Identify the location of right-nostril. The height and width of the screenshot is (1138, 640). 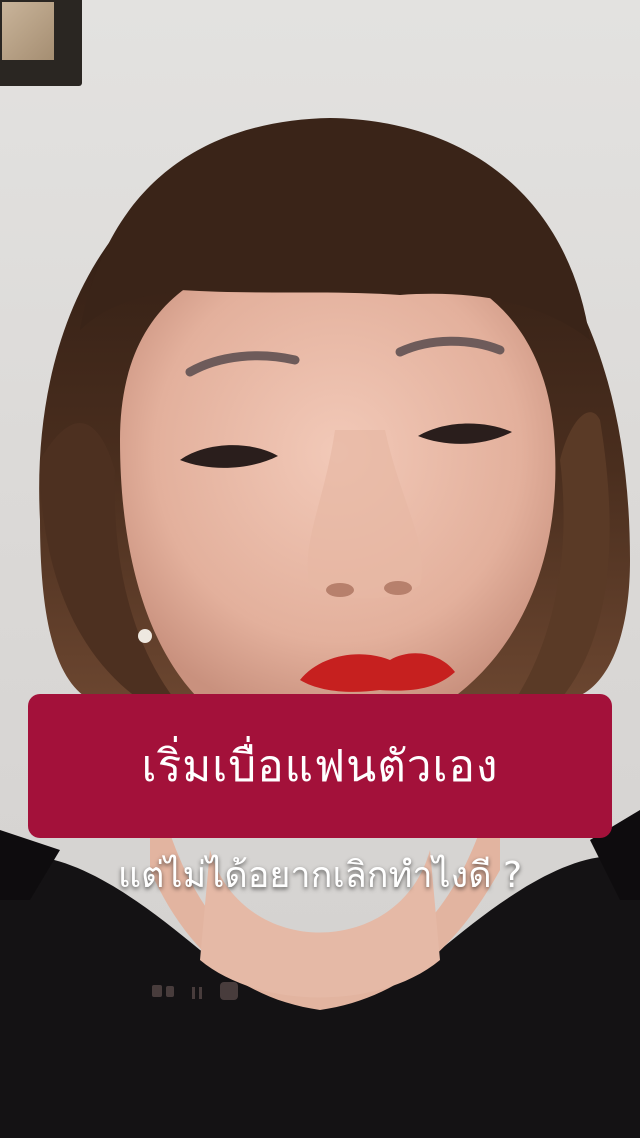
(398, 588).